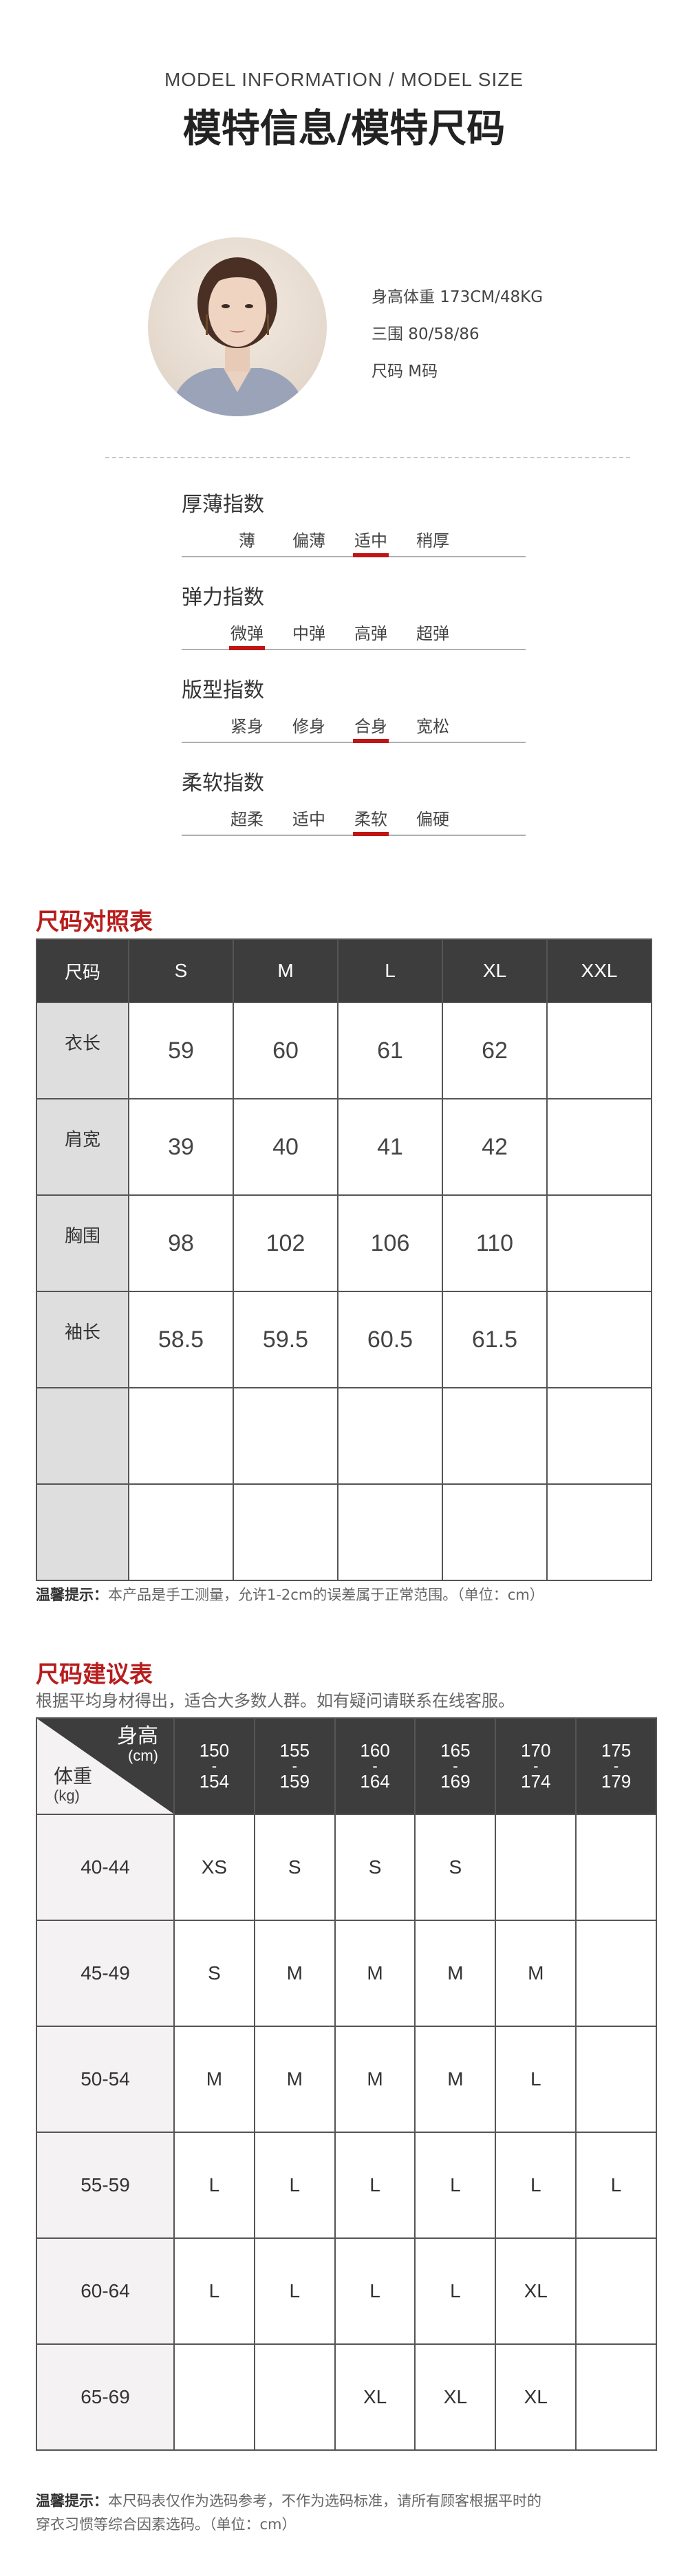  What do you see at coordinates (308, 727) in the screenshot?
I see `index-option: 修身` at bounding box center [308, 727].